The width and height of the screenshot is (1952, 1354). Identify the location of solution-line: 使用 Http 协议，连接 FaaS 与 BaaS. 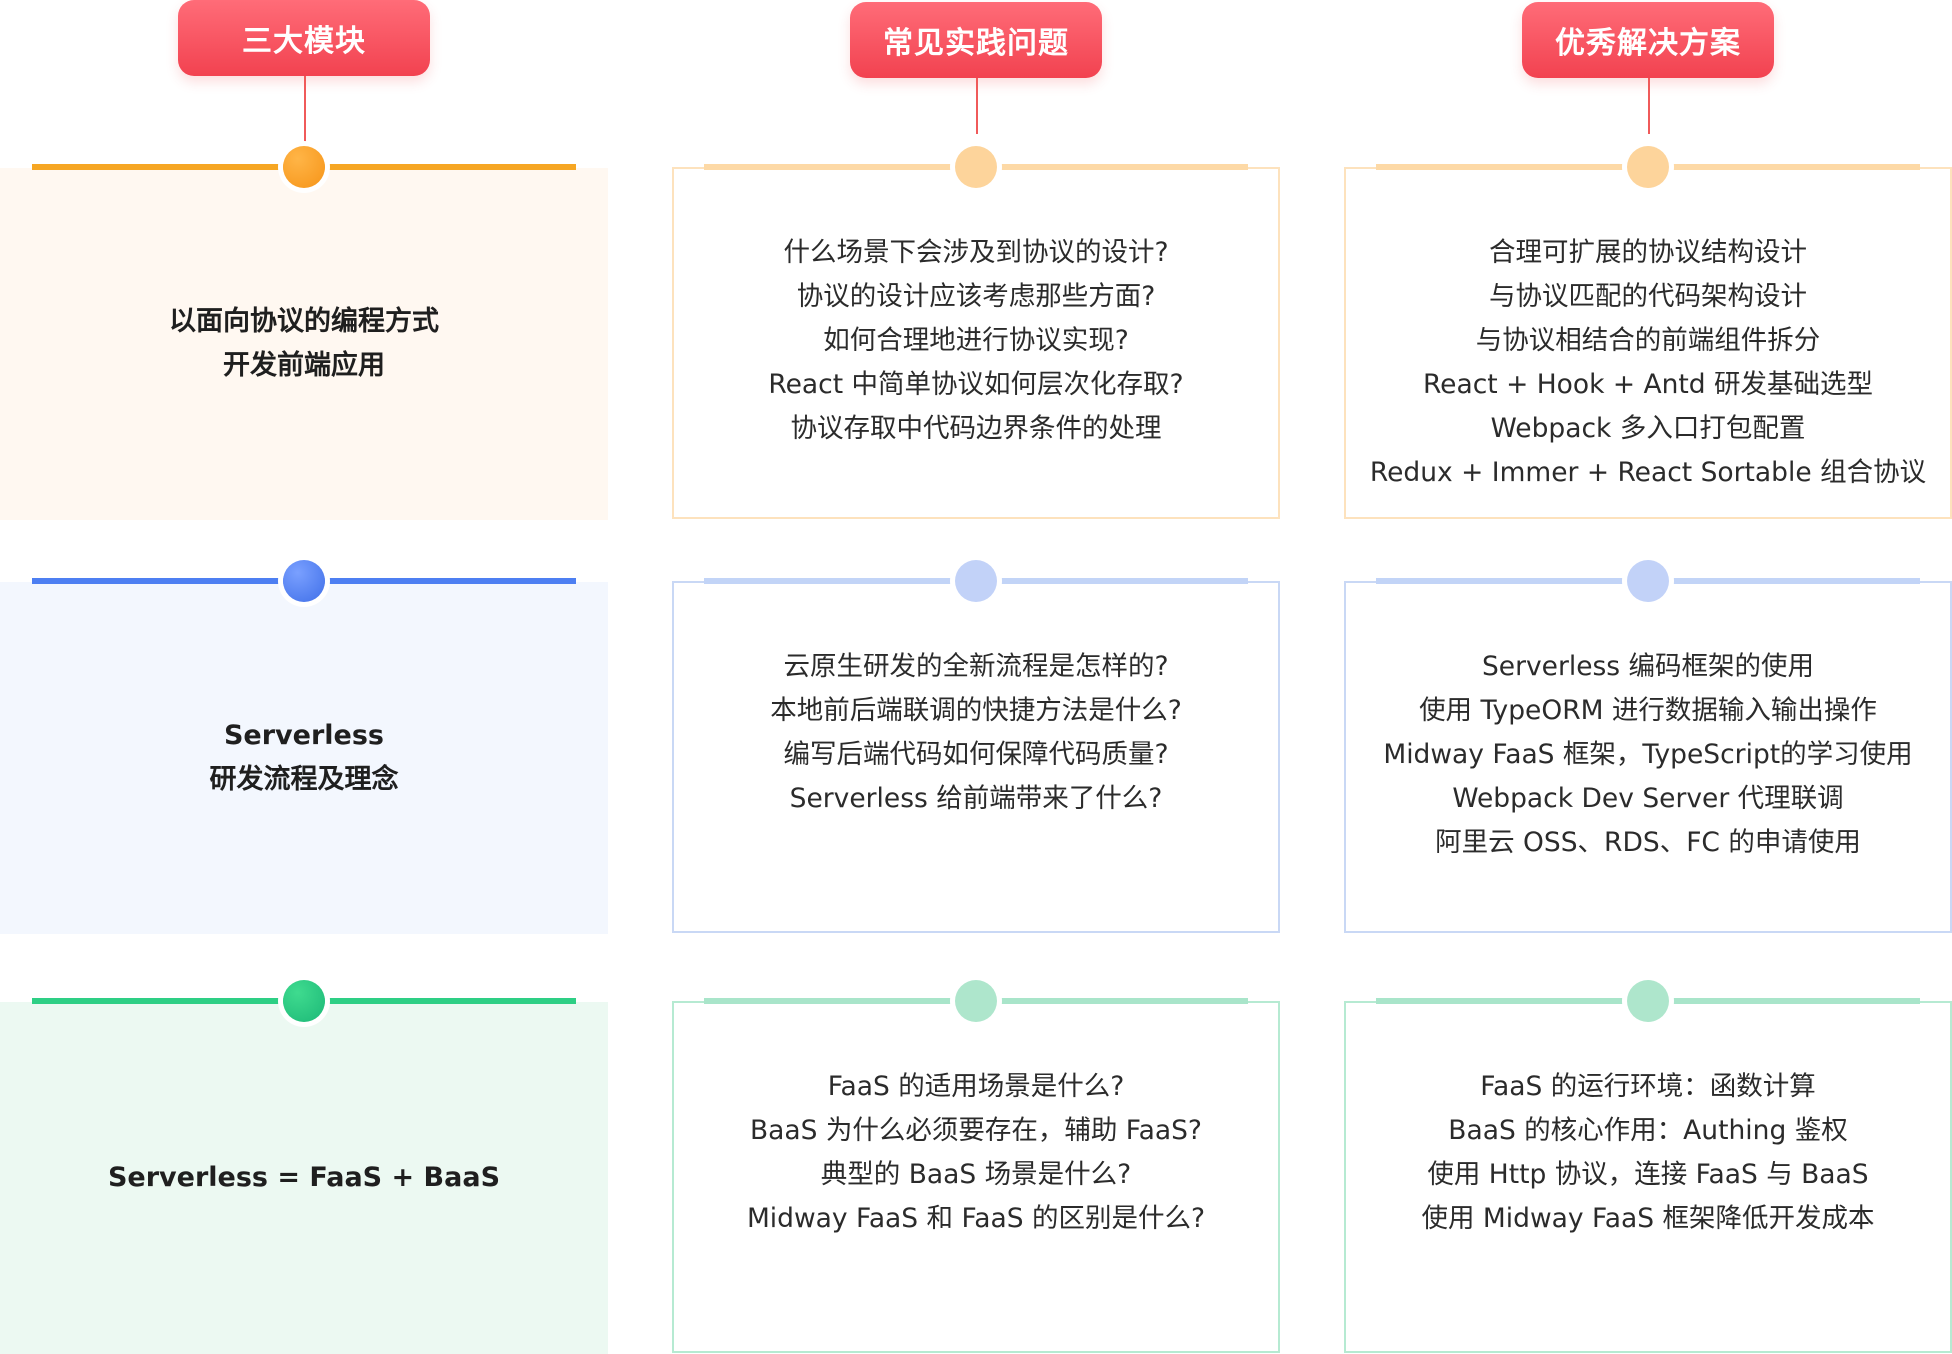
(1648, 1174).